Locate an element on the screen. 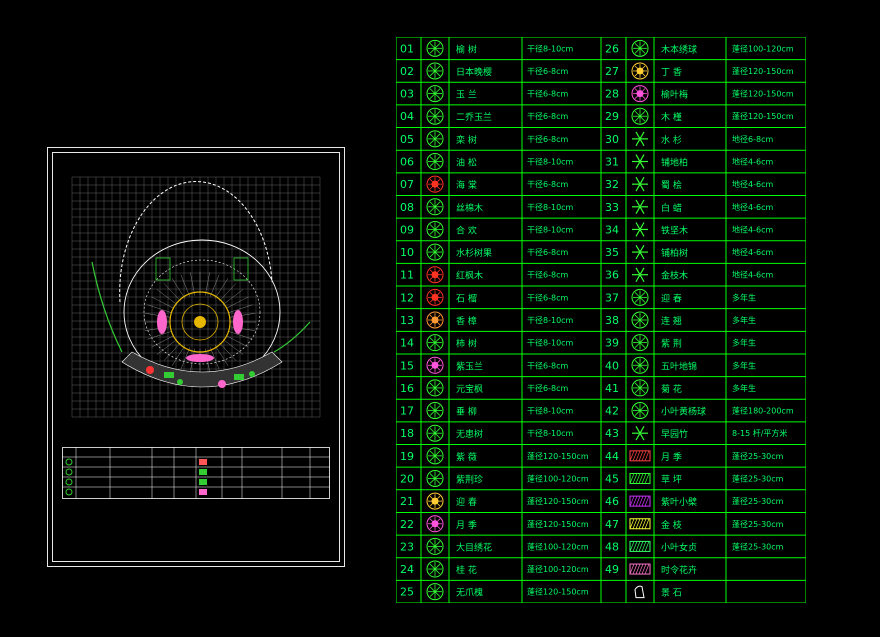 The height and width of the screenshot is (637, 880). legend-row-number: 03 is located at coordinates (407, 94).